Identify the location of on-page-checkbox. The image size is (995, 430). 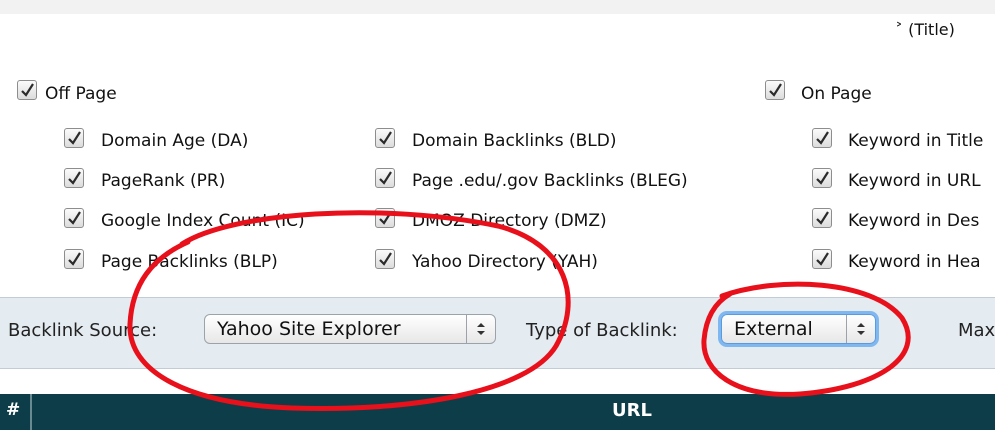
(775, 90).